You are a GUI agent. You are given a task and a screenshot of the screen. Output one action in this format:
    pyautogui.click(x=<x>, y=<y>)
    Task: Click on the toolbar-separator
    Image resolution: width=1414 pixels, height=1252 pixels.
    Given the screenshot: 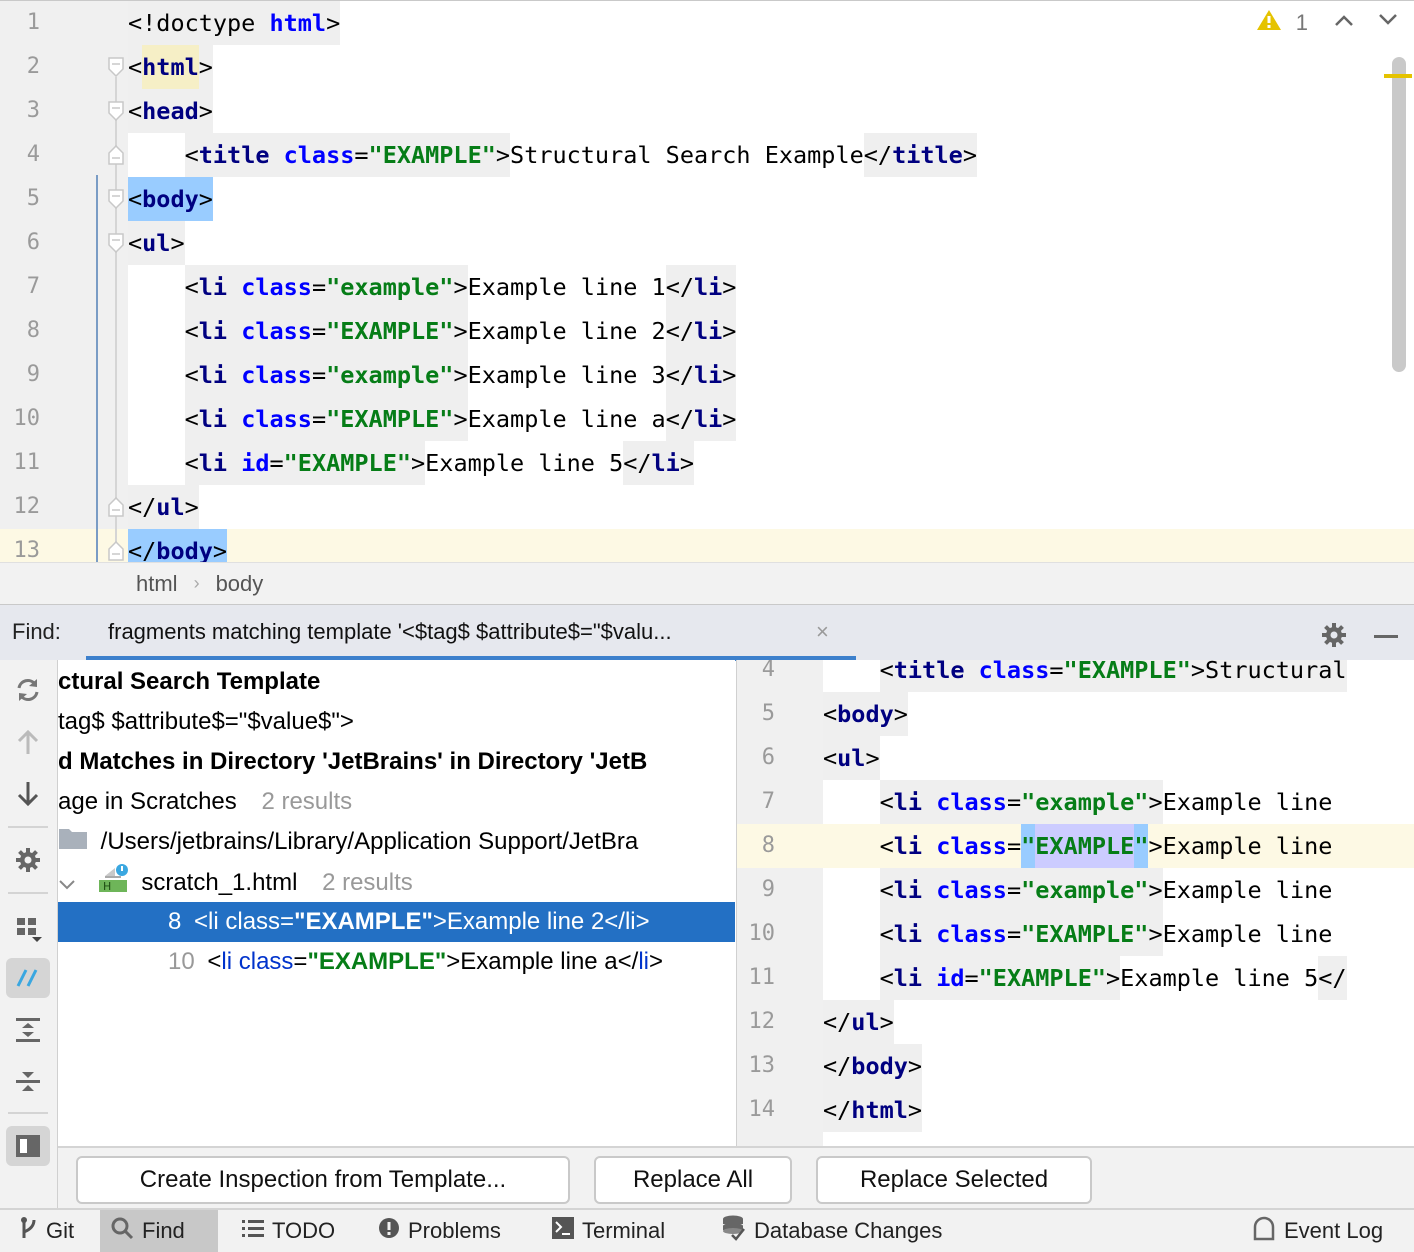 What is the action you would take?
    pyautogui.click(x=28, y=827)
    